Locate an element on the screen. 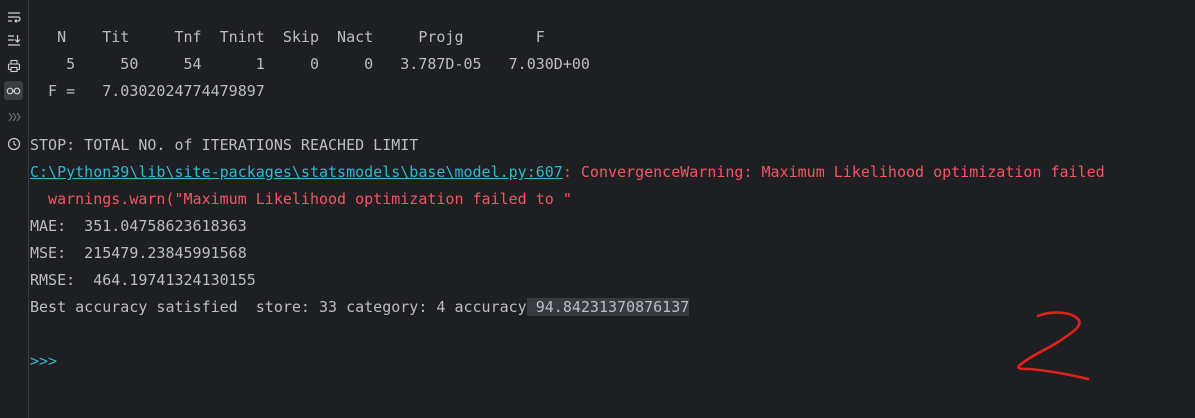  optimizer-table-header: N Tit Tnf Tnint Skip Nact Projg F is located at coordinates (287, 37).